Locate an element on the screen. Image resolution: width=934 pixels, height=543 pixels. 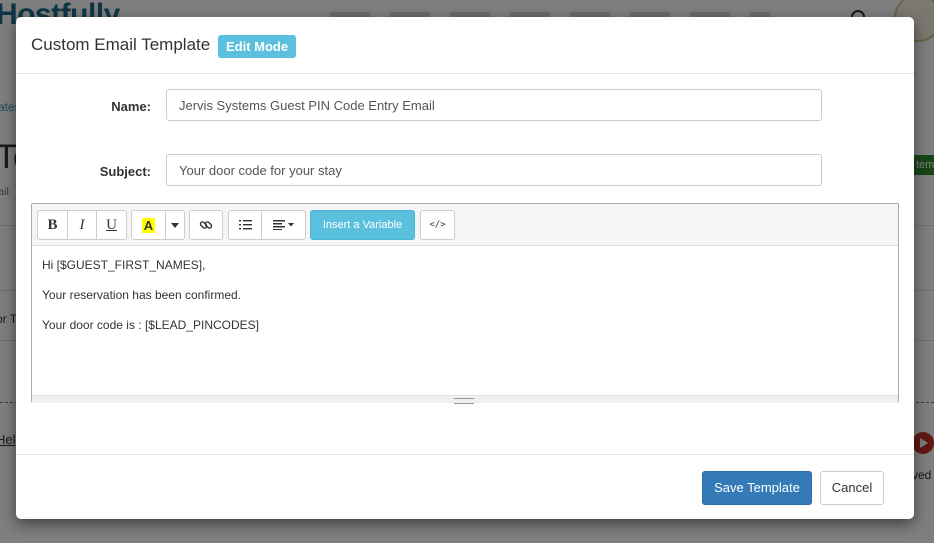
highlight-group: A is located at coordinates (158, 225).